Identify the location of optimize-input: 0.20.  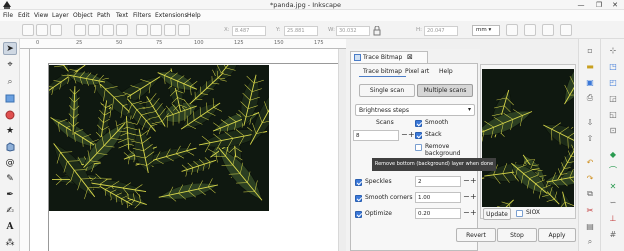
(438, 213).